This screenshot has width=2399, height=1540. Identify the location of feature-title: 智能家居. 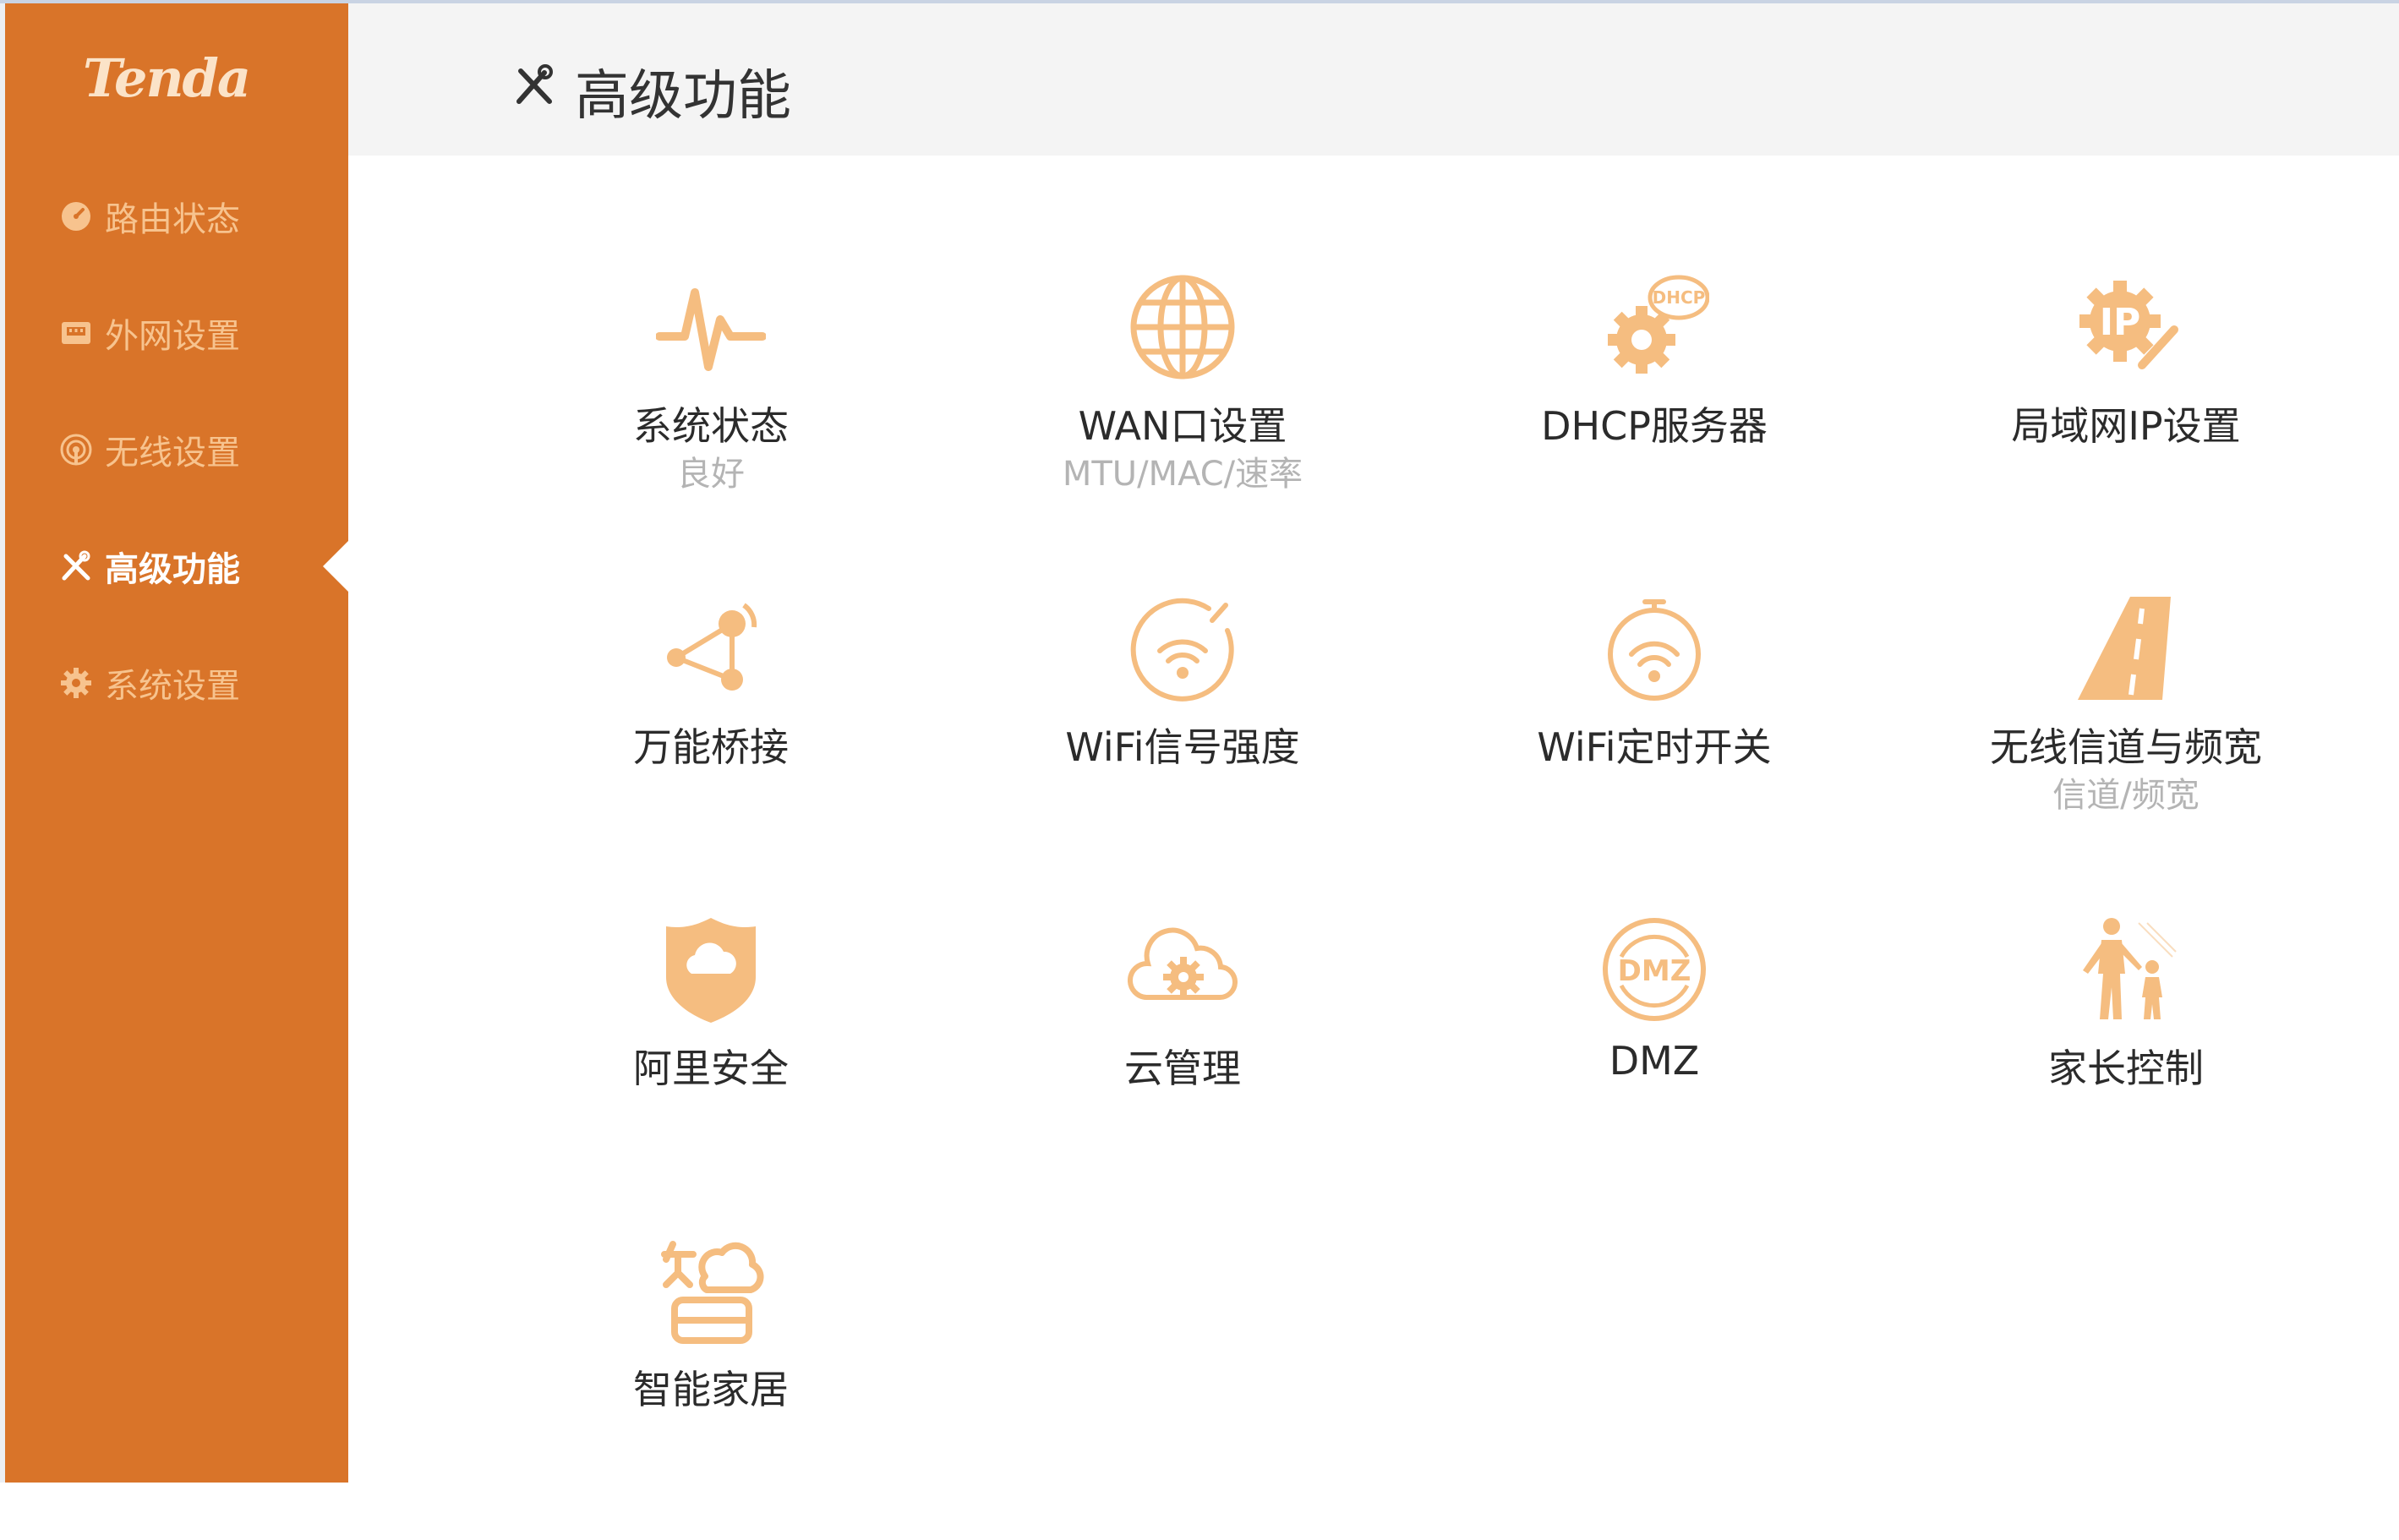
(711, 1389).